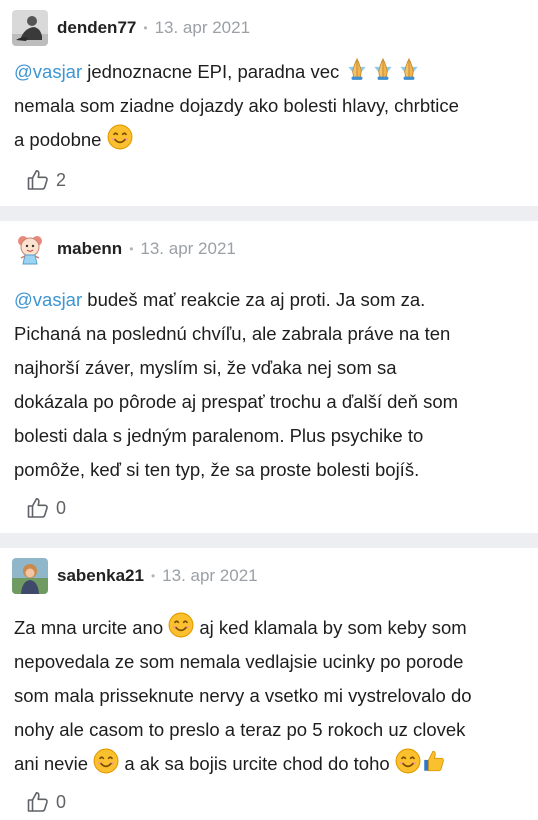 The width and height of the screenshot is (538, 820). Describe the element at coordinates (434, 761) in the screenshot. I see `thumbs-up-emoji` at that location.